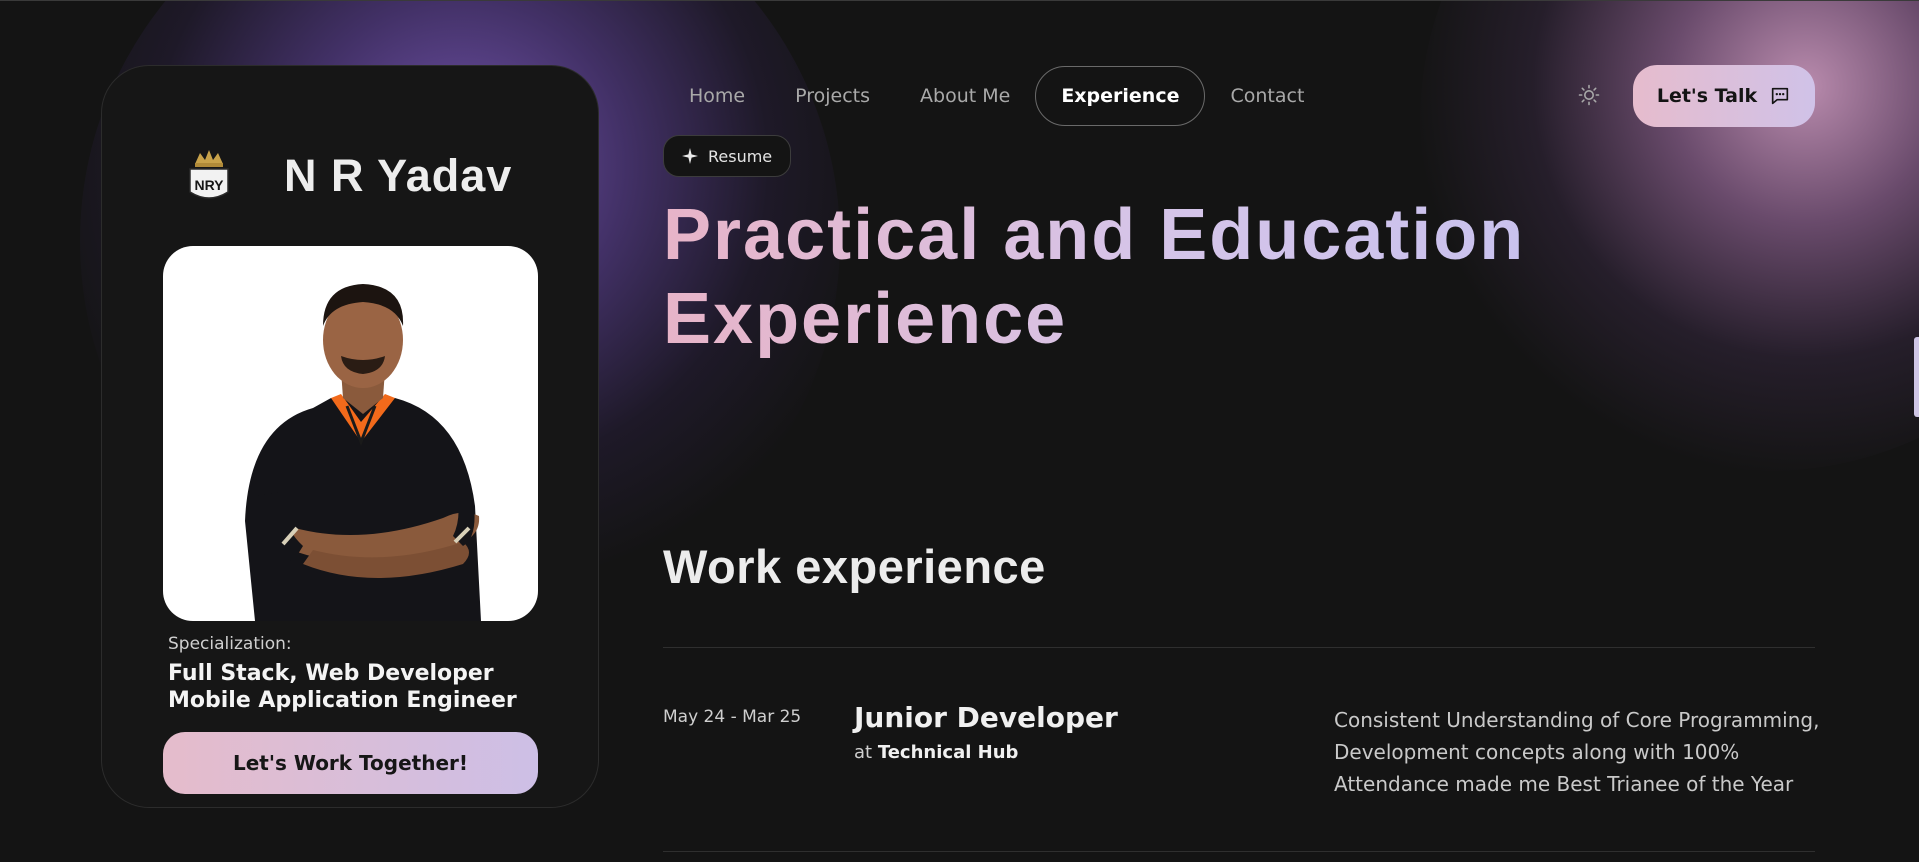 This screenshot has height=862, width=1919. I want to click on specialization-line: Full Stack, Web Developer, so click(331, 673).